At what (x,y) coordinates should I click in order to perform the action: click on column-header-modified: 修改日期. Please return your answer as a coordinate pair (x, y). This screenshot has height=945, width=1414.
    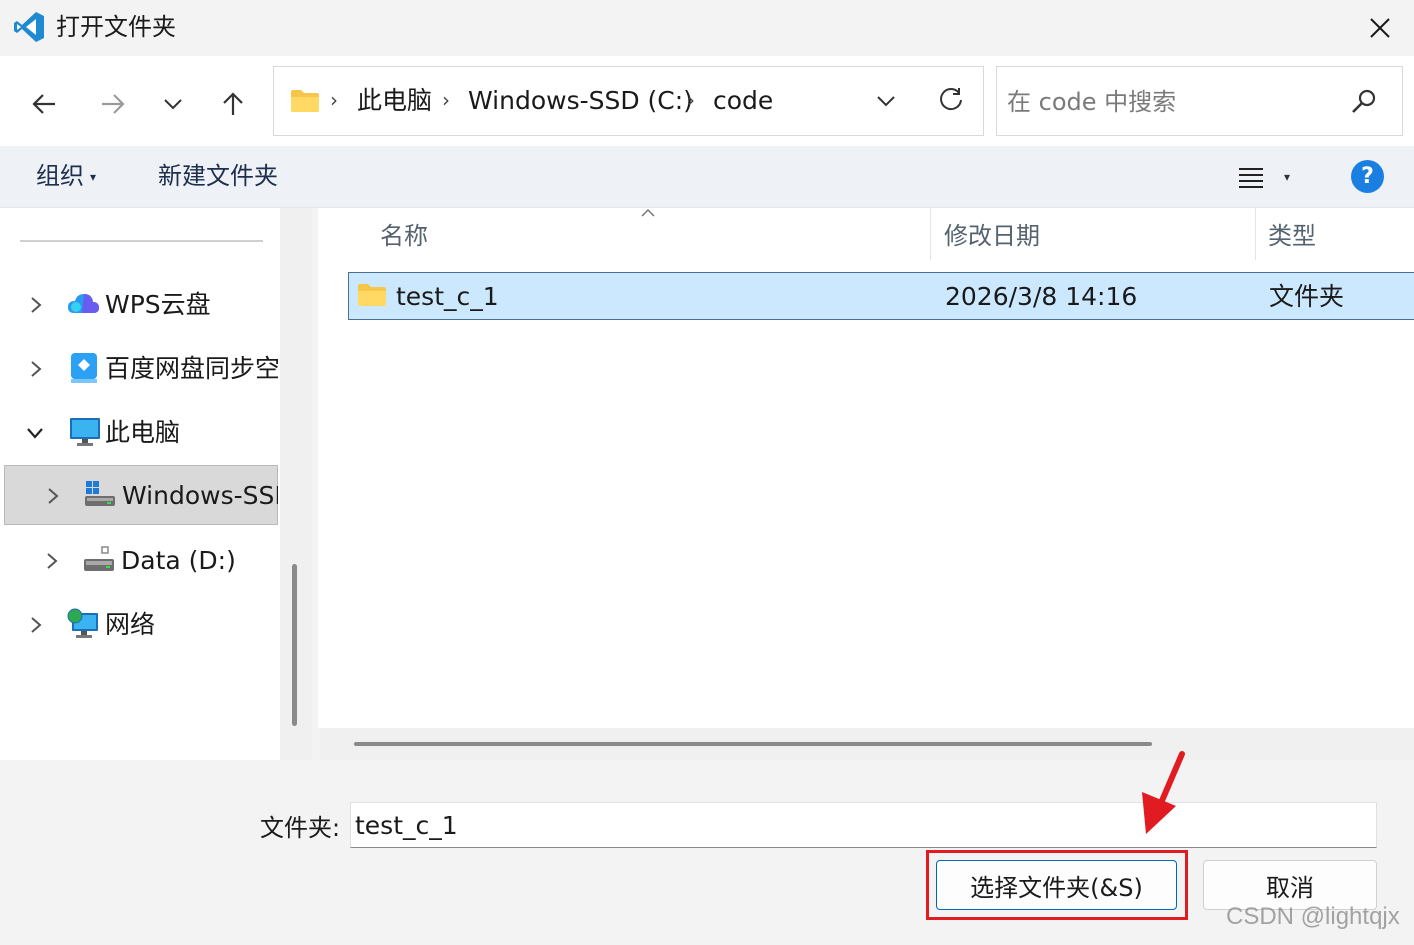
    Looking at the image, I should click on (992, 236).